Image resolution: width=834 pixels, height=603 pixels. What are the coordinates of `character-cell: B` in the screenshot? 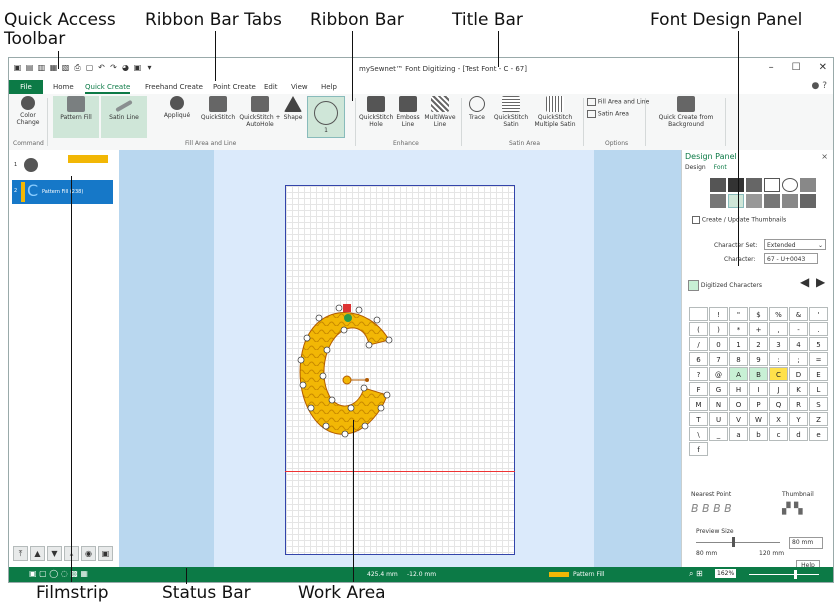 It's located at (758, 374).